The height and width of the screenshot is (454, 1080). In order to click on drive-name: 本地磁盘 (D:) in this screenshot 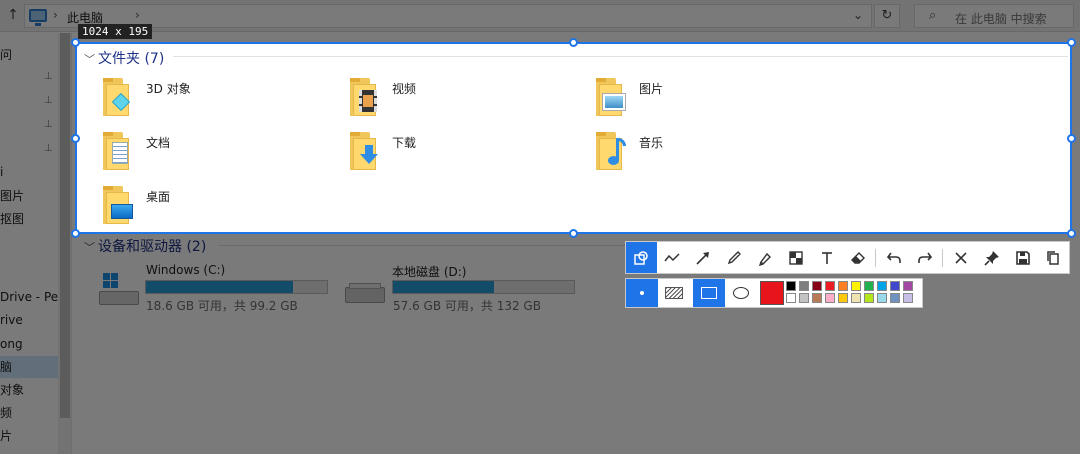, I will do `click(429, 271)`.